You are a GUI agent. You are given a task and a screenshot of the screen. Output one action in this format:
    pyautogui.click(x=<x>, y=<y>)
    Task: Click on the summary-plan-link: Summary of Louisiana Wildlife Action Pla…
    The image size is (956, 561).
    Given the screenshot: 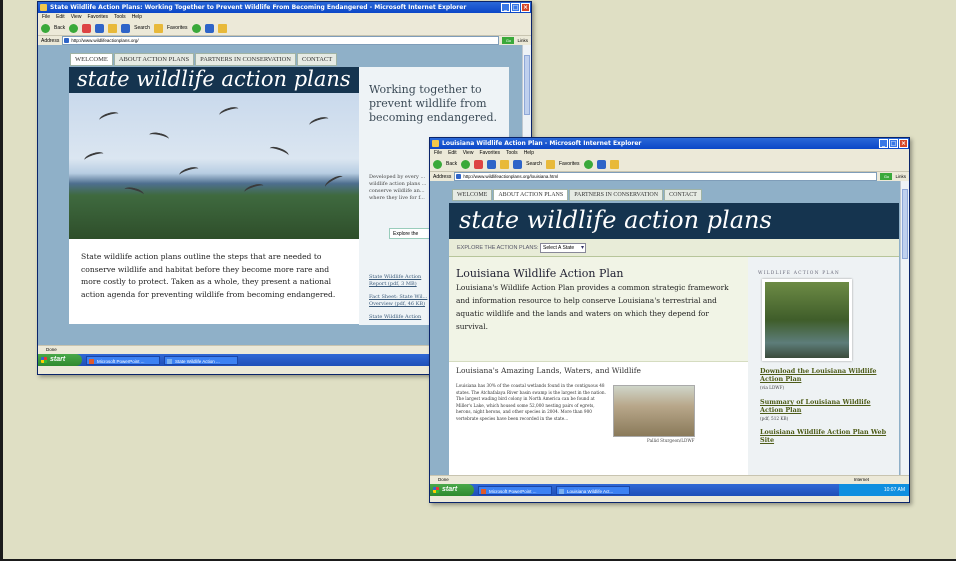 What is the action you would take?
    pyautogui.click(x=827, y=406)
    